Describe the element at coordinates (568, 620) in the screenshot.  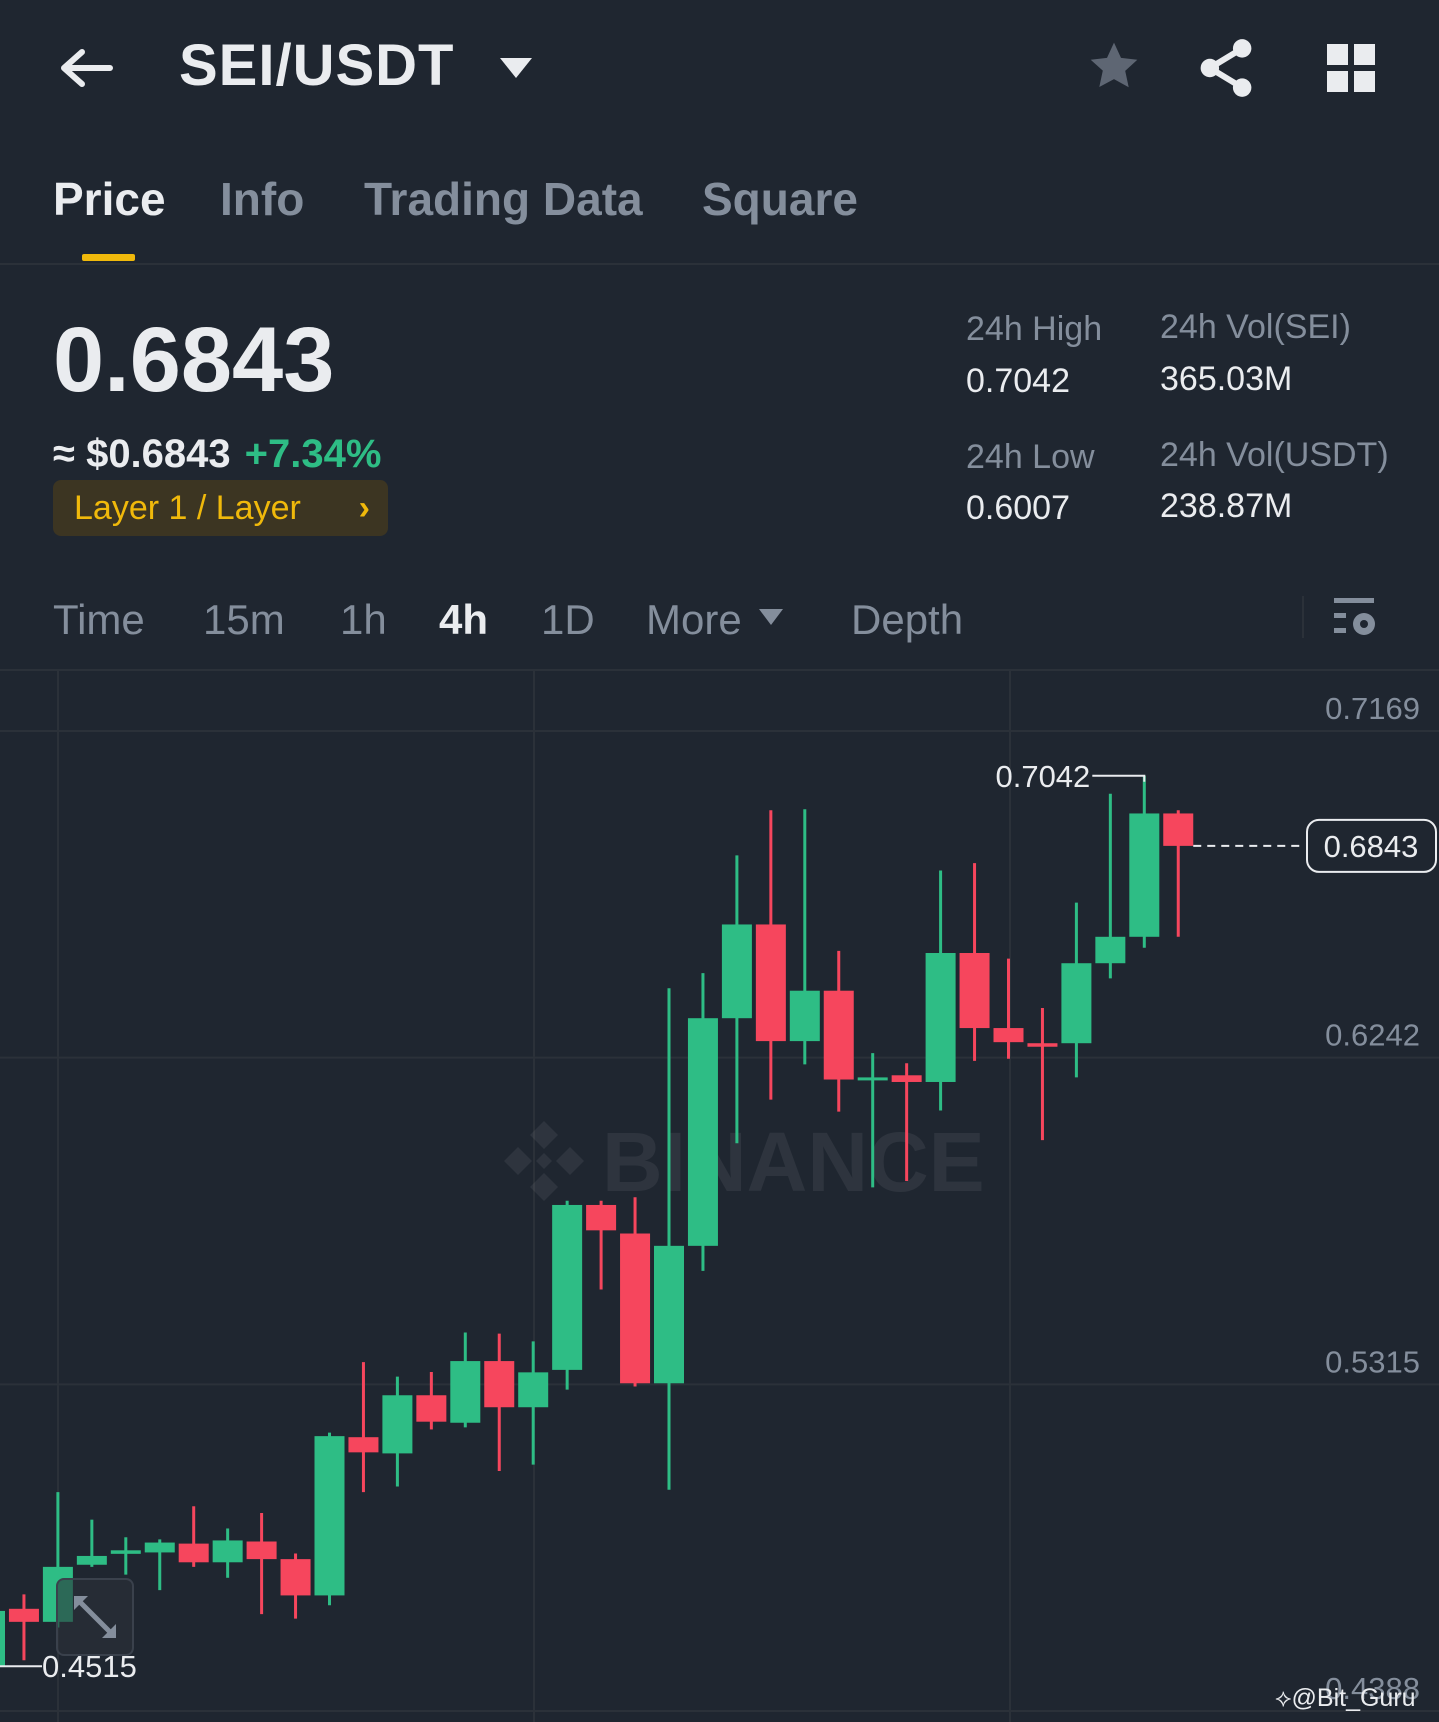
I see `interval-1d: 1D` at that location.